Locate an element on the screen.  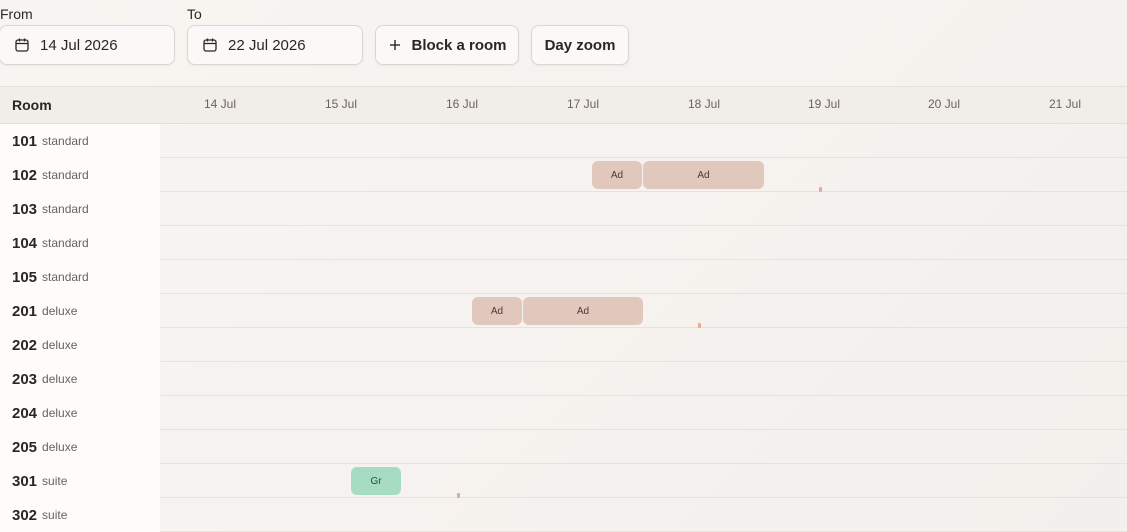
room-row: 205 deluxe is located at coordinates (563, 447).